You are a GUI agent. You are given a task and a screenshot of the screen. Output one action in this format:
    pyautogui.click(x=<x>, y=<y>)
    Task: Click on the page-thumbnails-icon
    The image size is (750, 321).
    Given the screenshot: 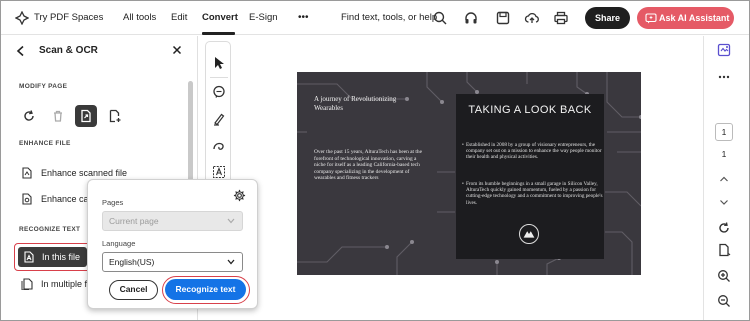 What is the action you would take?
    pyautogui.click(x=724, y=50)
    